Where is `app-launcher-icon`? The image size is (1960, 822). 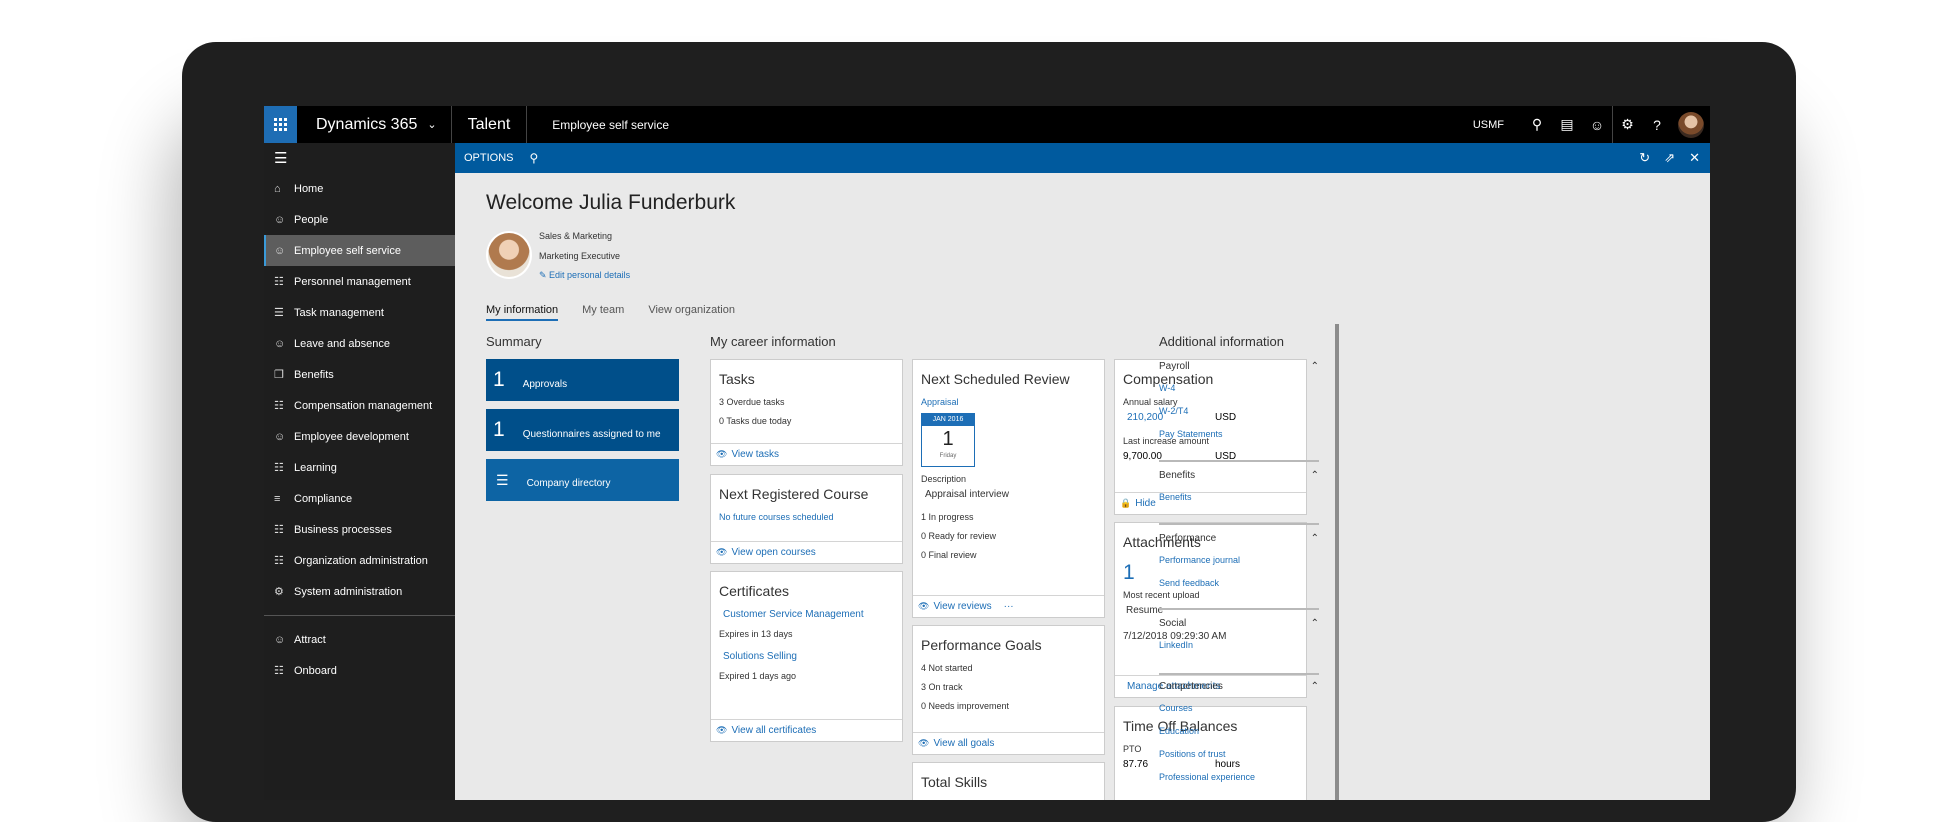 app-launcher-icon is located at coordinates (280, 124).